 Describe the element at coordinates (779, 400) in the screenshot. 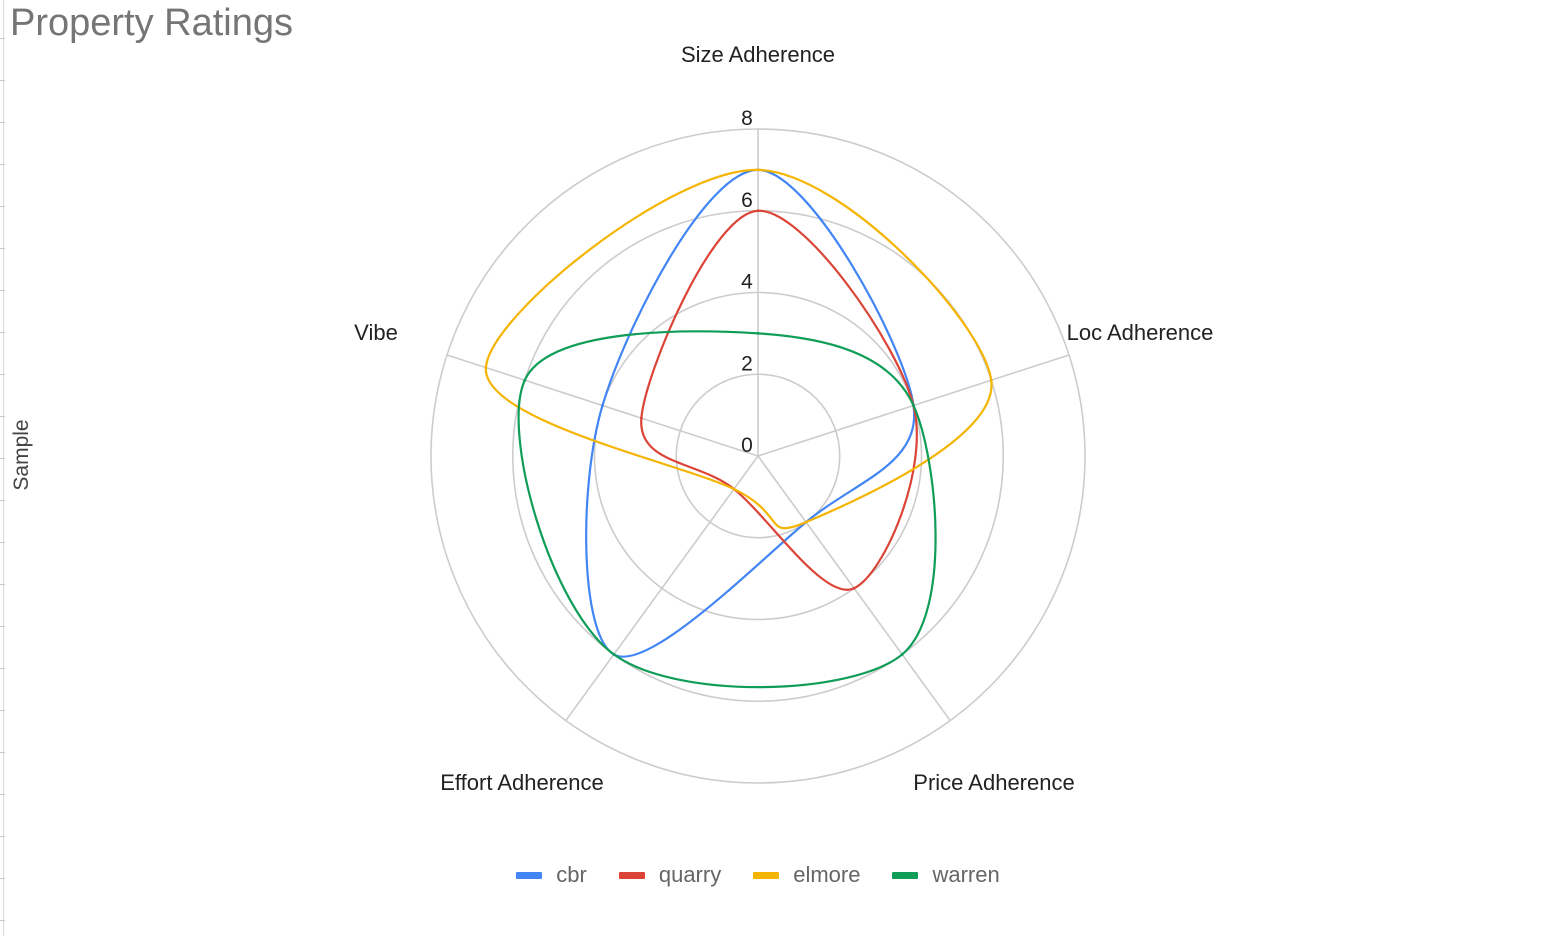

I see `series-line-quarry` at that location.